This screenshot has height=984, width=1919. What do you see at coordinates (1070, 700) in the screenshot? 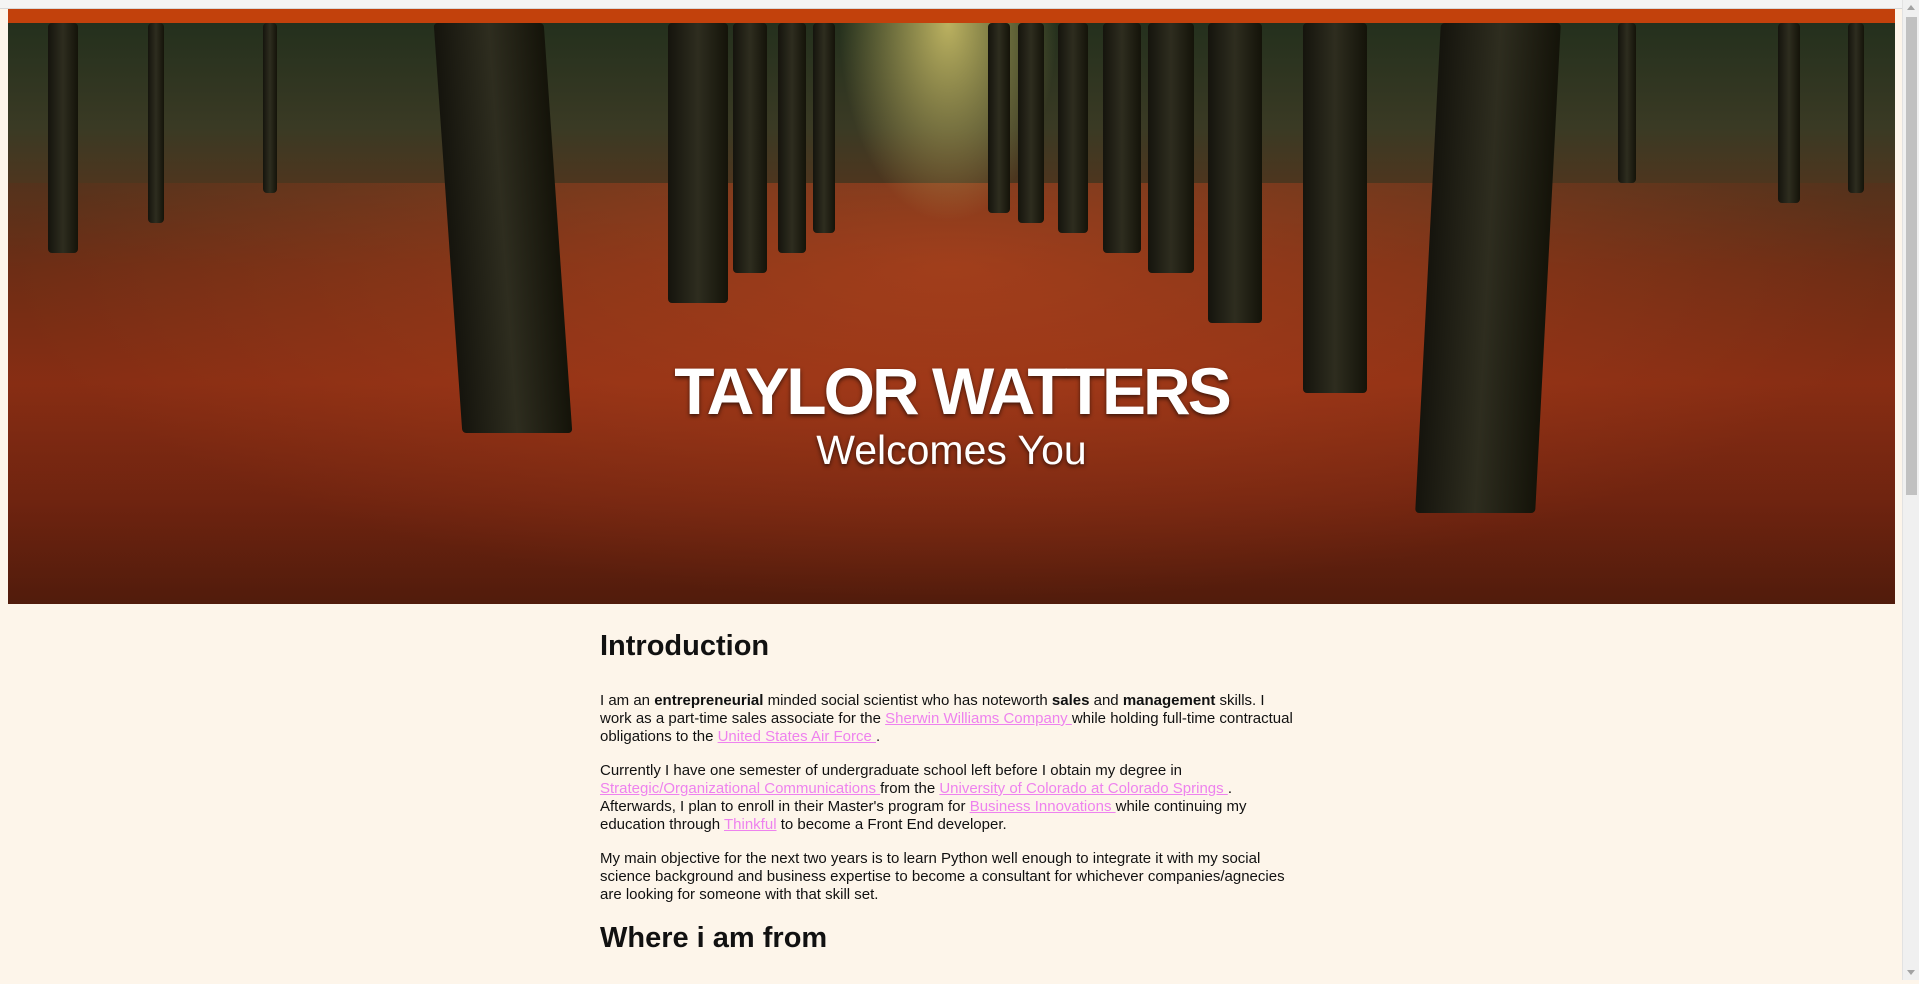
I see `bold-sales: sales` at bounding box center [1070, 700].